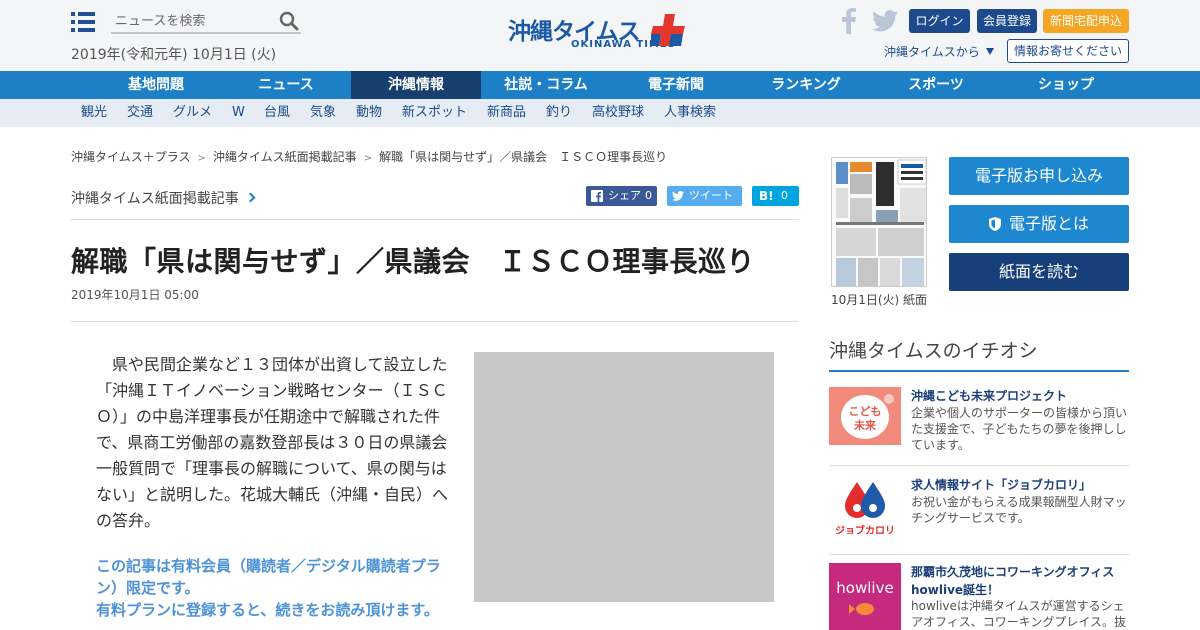 The image size is (1200, 630). Describe the element at coordinates (994, 224) in the screenshot. I see `shield-icon` at that location.